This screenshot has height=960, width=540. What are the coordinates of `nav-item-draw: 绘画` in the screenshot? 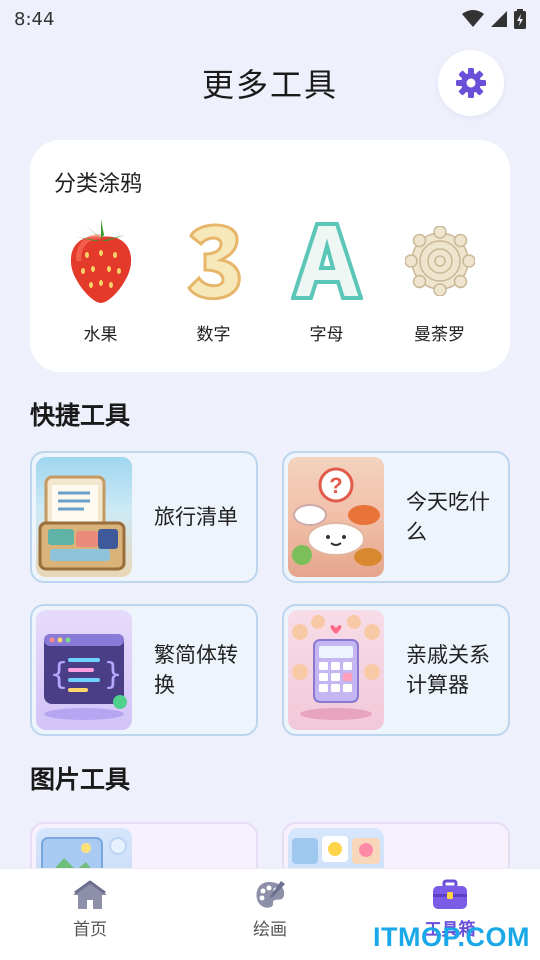 It's located at (270, 914).